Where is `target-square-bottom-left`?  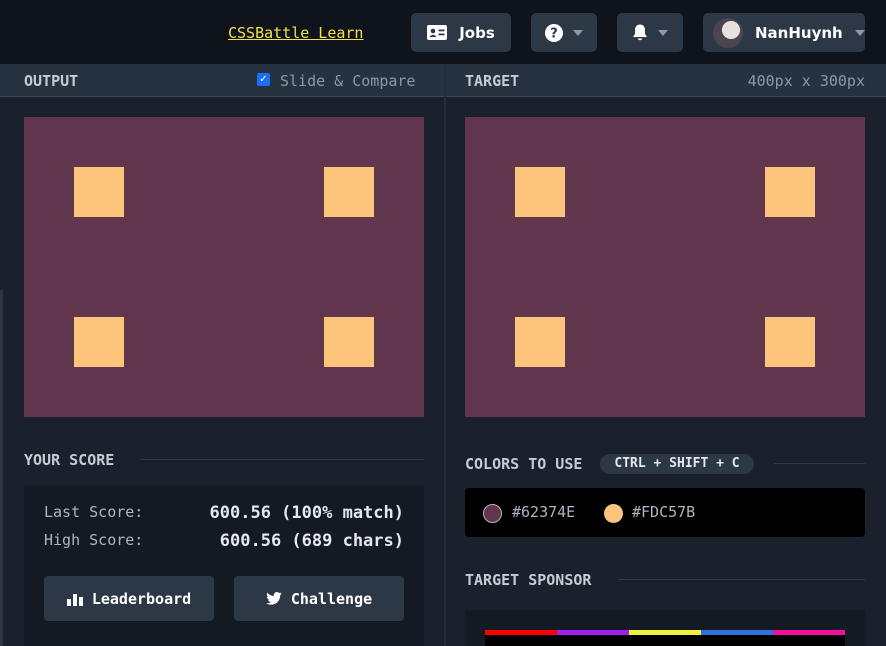
target-square-bottom-left is located at coordinates (540, 342).